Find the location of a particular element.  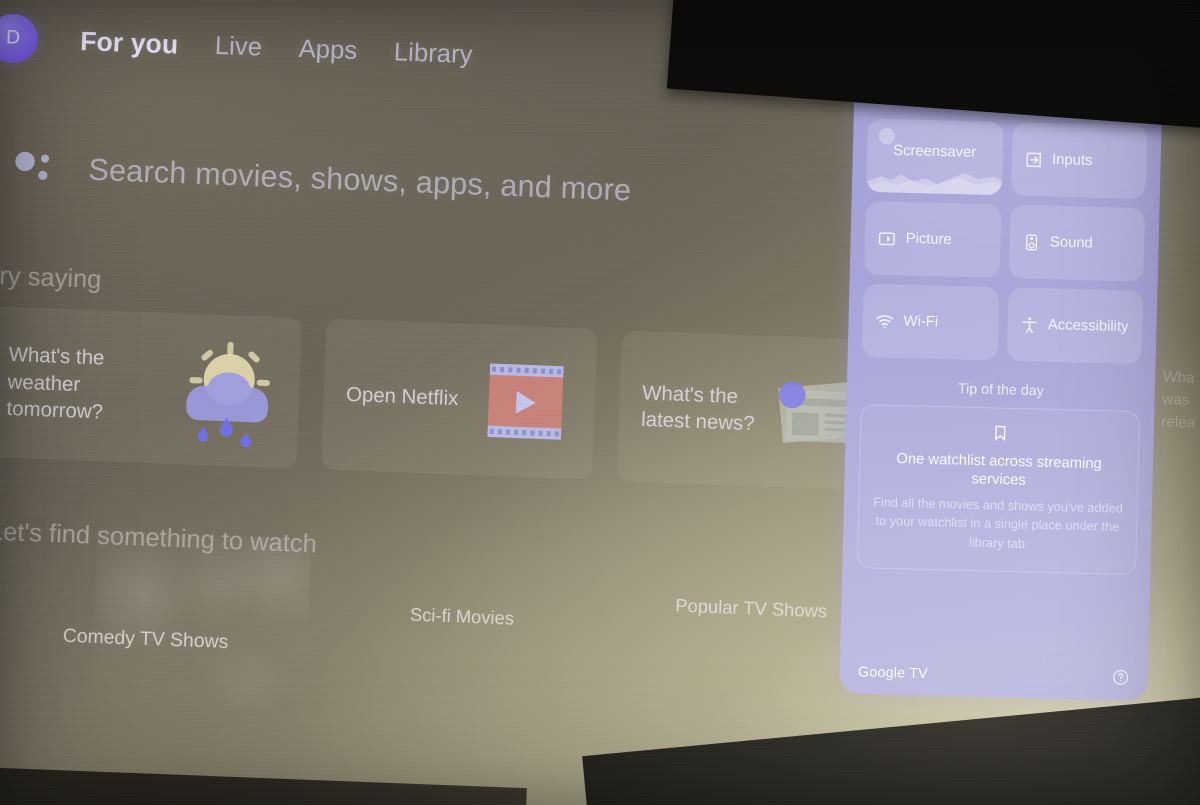

brand-label: Google TV is located at coordinates (893, 671).